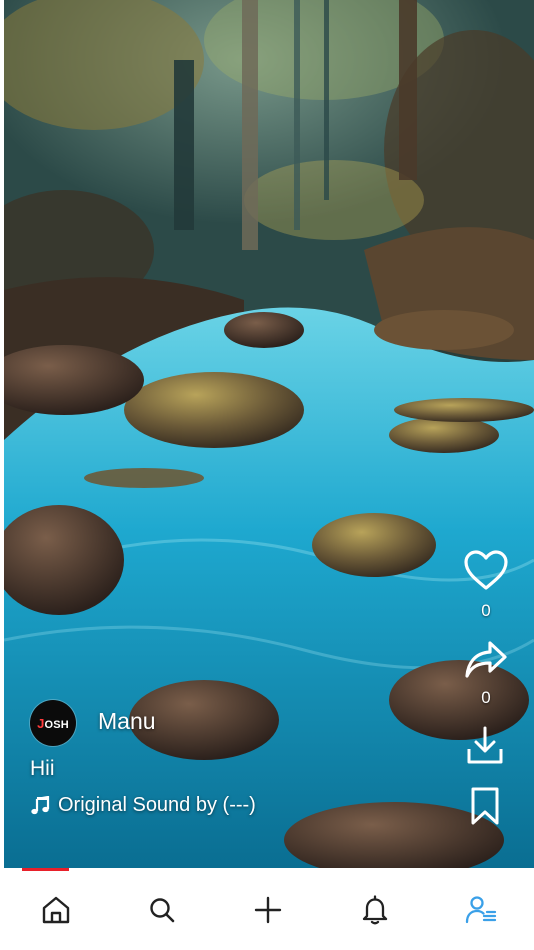 This screenshot has width=534, height=950. I want to click on bell-icon, so click(375, 910).